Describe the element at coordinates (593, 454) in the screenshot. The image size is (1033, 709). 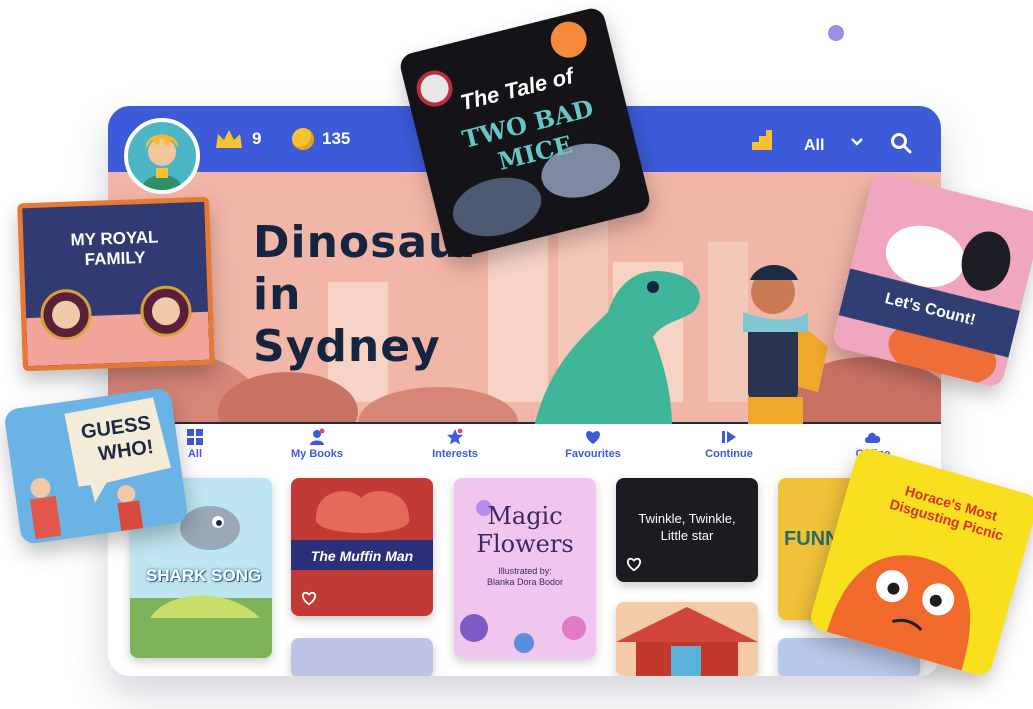
I see `tab-favourites-label: Favourites` at that location.